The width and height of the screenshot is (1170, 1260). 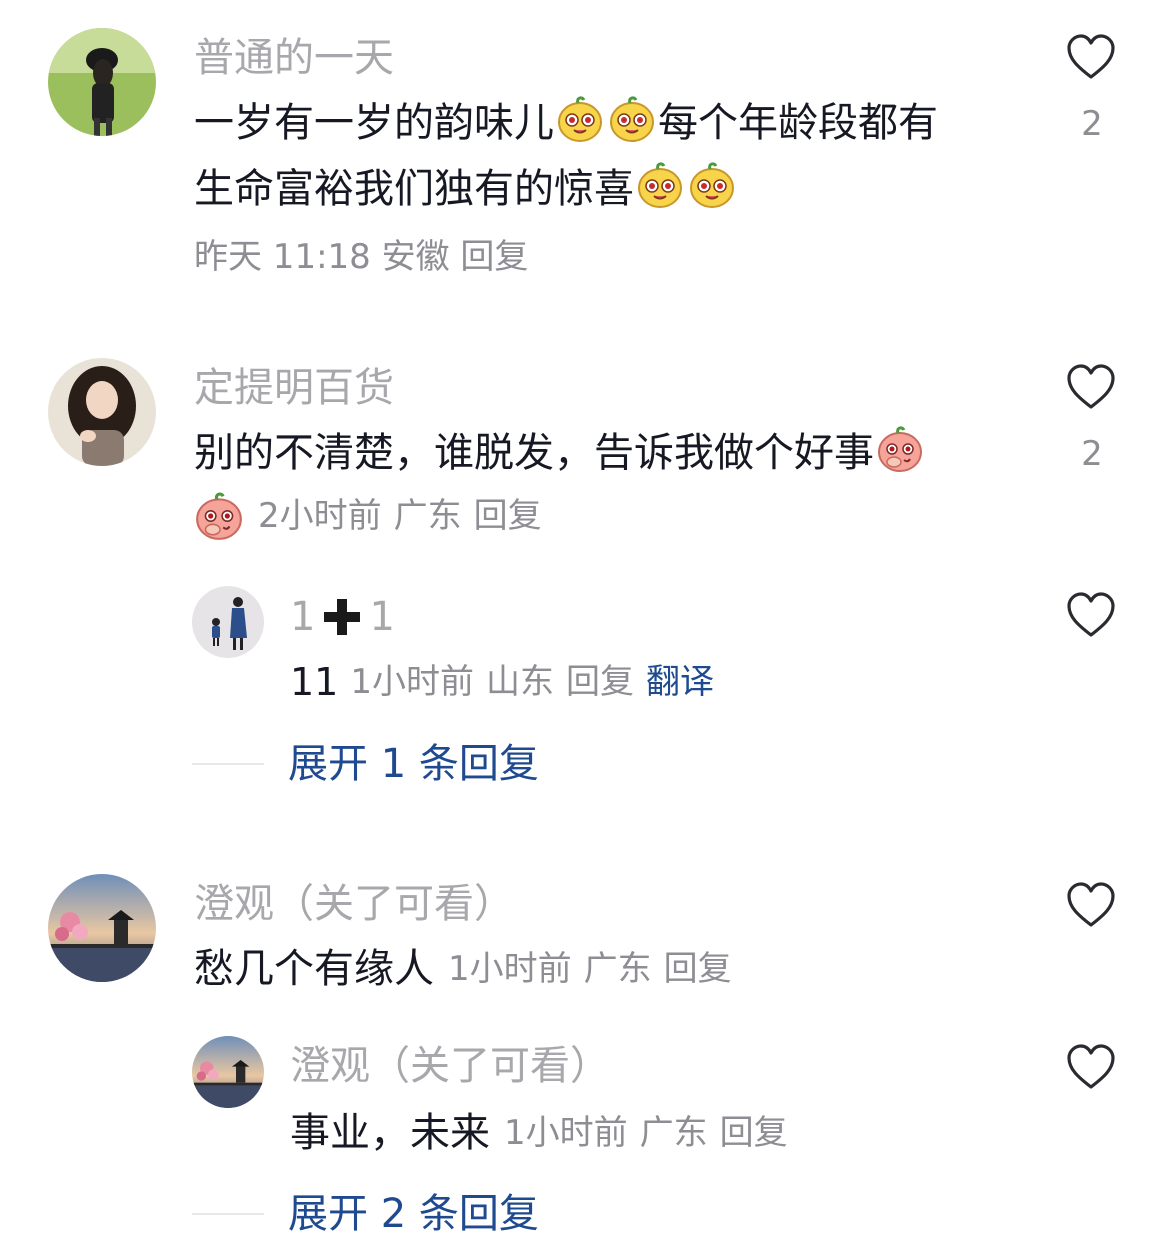 I want to click on reply-username: 1 1, so click(x=342, y=617).